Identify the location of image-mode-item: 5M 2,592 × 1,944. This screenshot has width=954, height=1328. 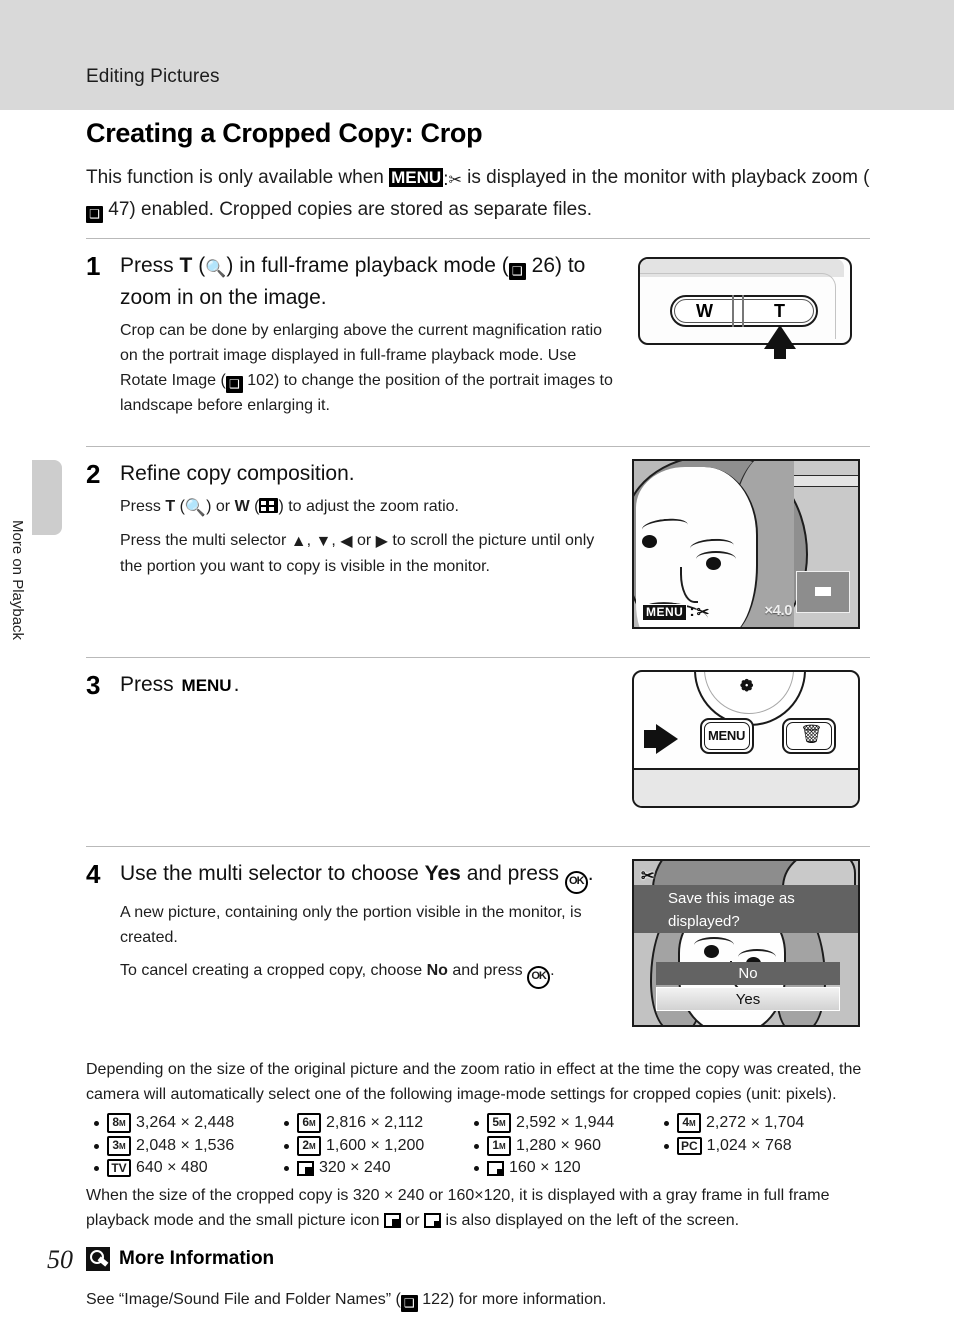
(569, 1123).